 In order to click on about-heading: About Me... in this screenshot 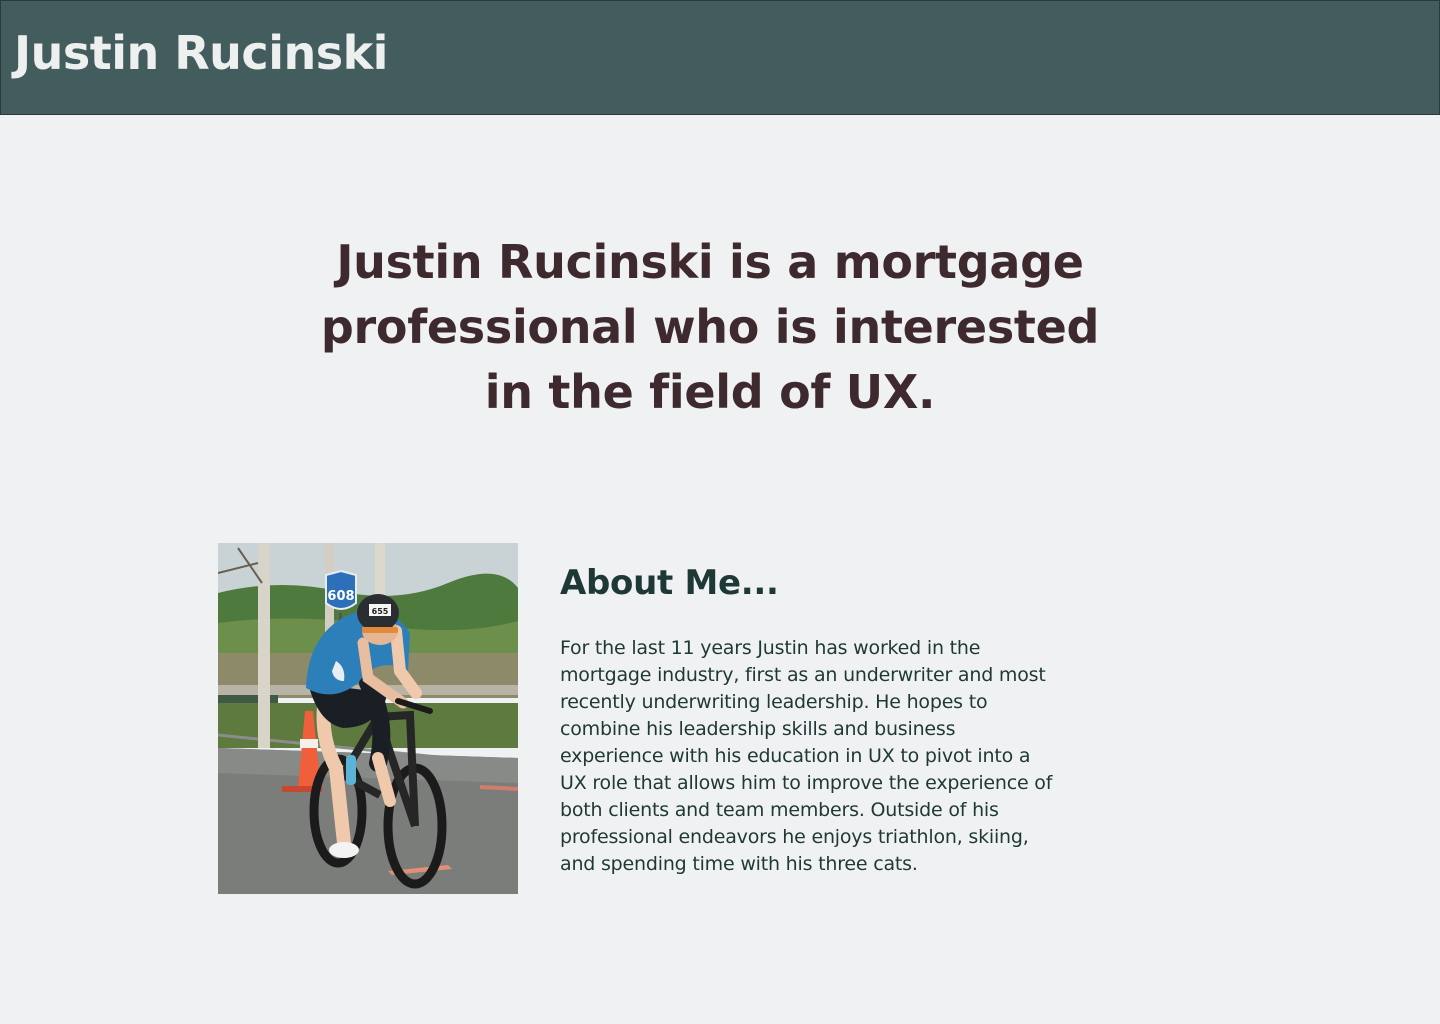, I will do `click(669, 583)`.